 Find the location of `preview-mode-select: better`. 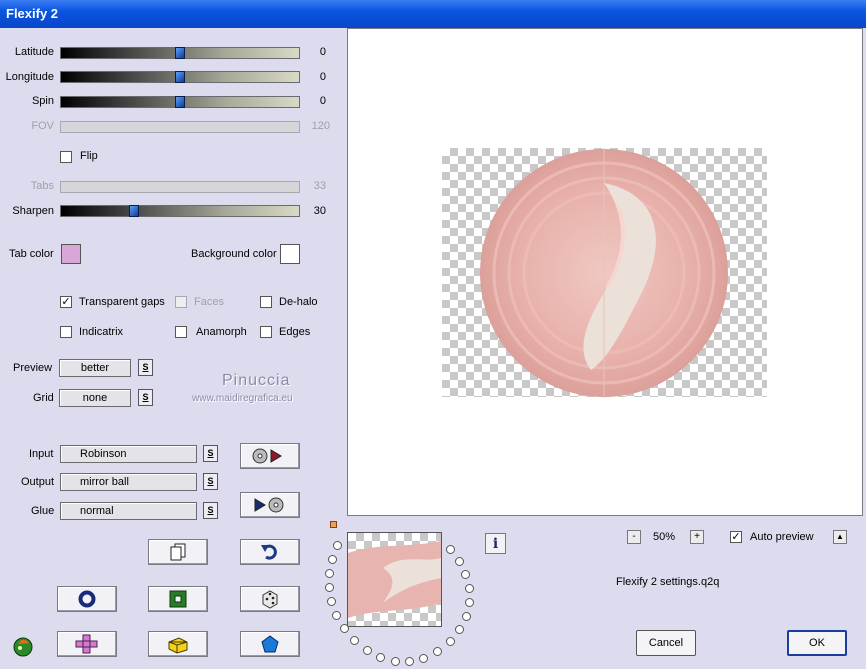

preview-mode-select: better is located at coordinates (95, 368).